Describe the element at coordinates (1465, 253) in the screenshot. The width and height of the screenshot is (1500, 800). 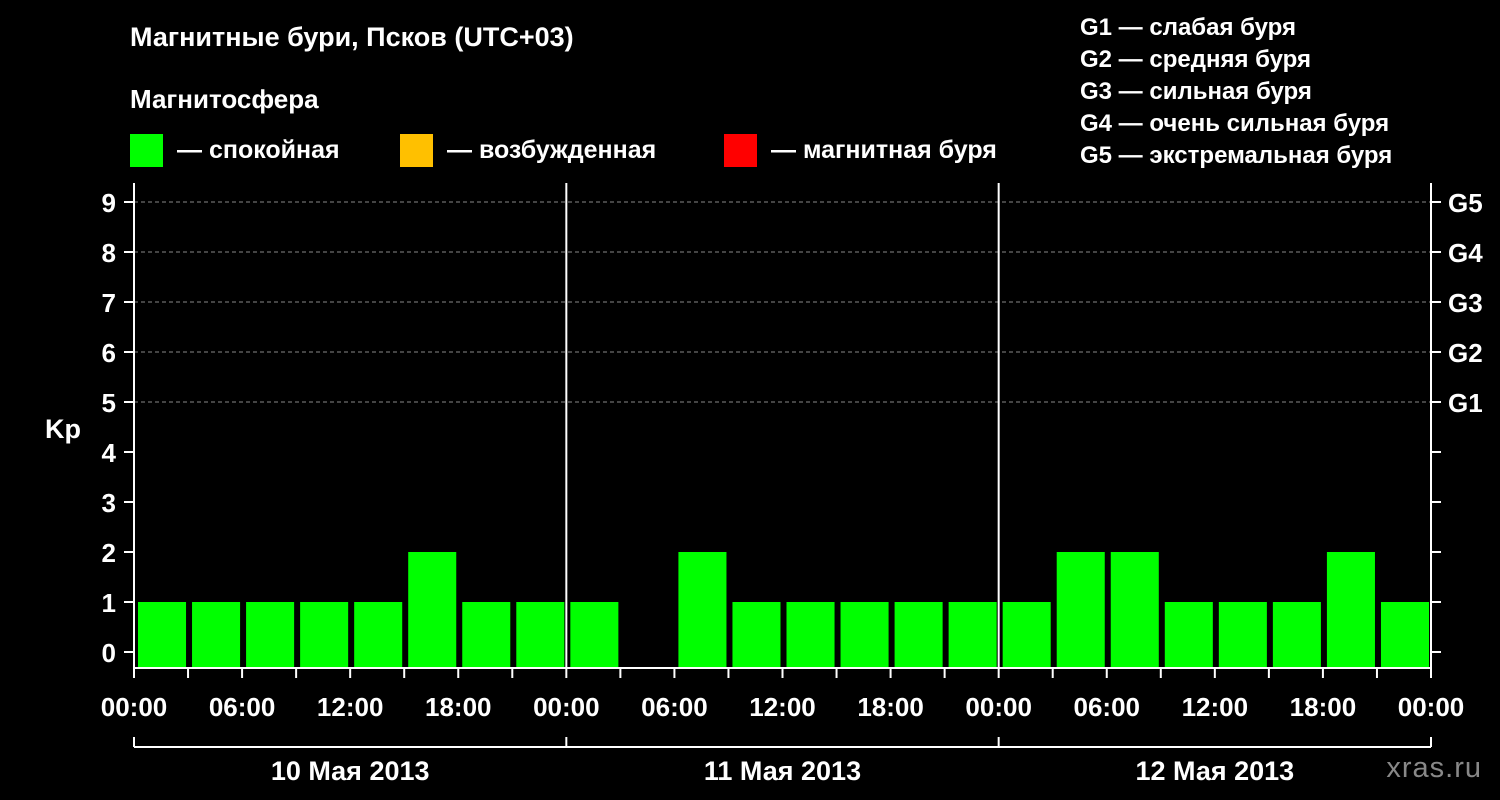
I see `g-label-g4: G4` at that location.